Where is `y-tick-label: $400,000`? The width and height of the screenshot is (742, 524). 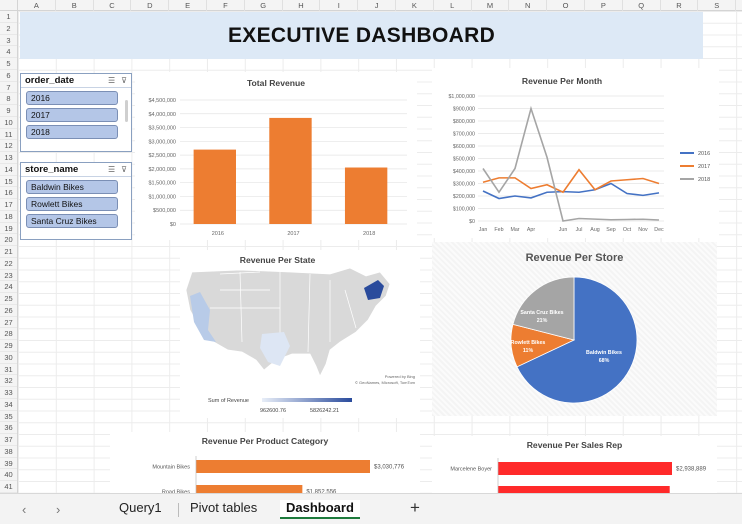
y-tick-label: $400,000 is located at coordinates (464, 172).